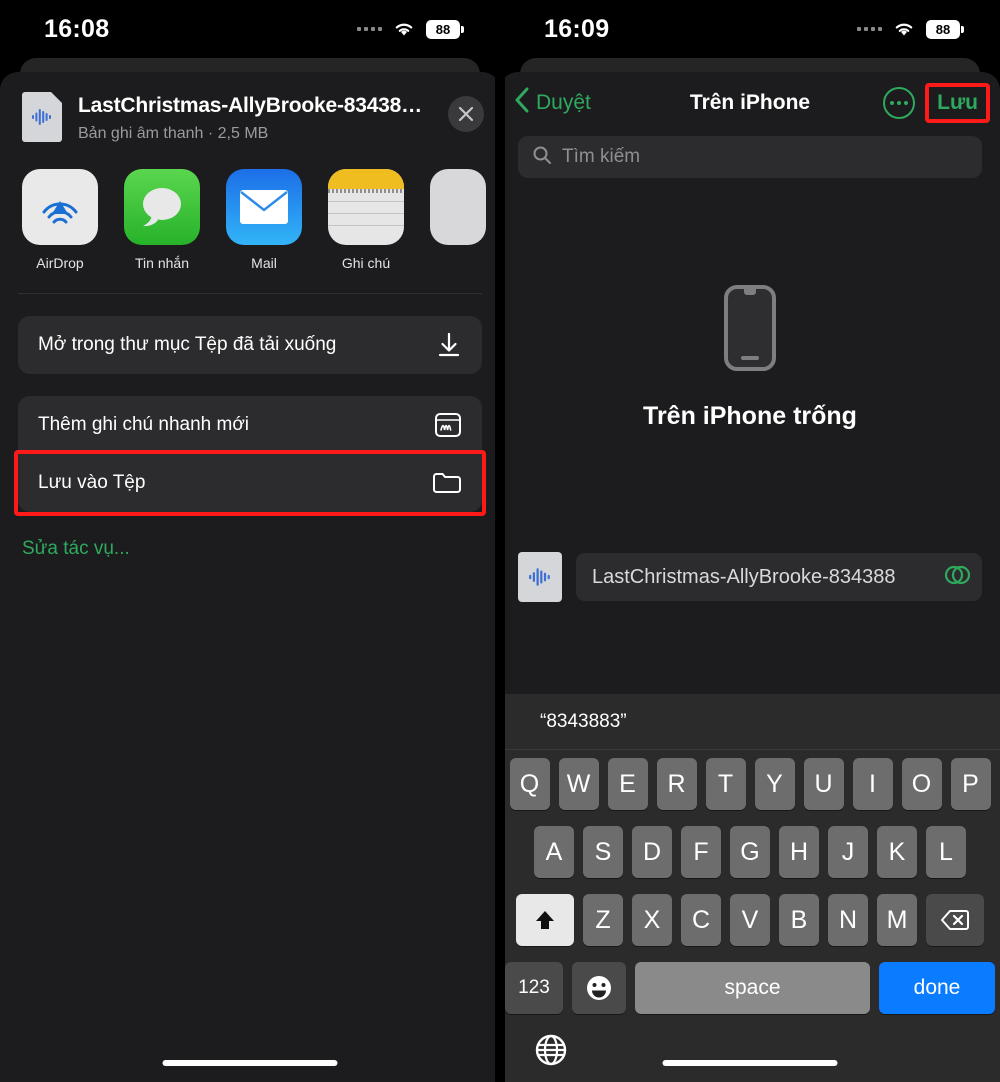 This screenshot has width=1000, height=1082. Describe the element at coordinates (458, 207) in the screenshot. I see `partial-app-icon` at that location.